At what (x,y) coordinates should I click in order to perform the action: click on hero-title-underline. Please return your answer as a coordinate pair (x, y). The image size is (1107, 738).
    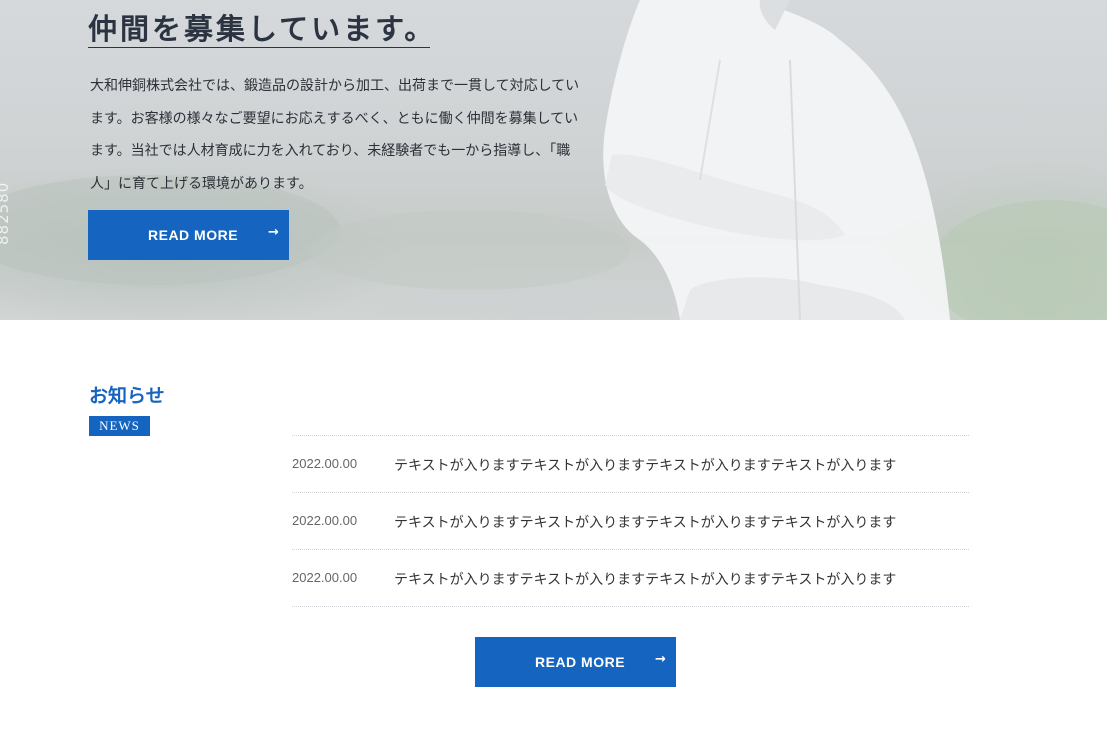
    Looking at the image, I should click on (259, 47).